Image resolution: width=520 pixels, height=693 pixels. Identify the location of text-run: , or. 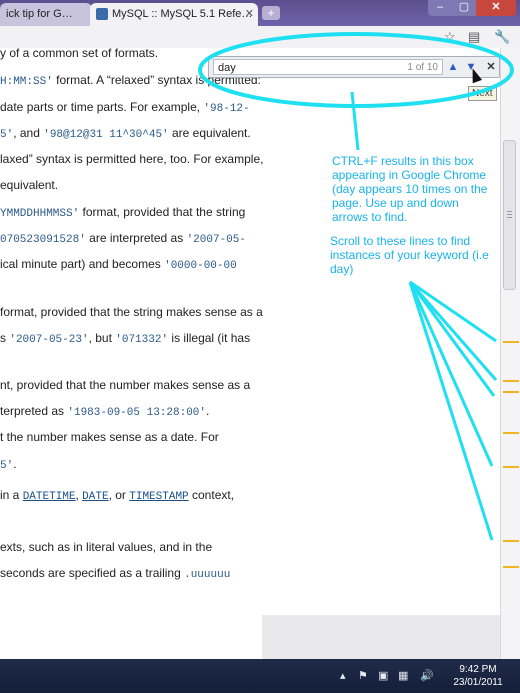
(119, 495).